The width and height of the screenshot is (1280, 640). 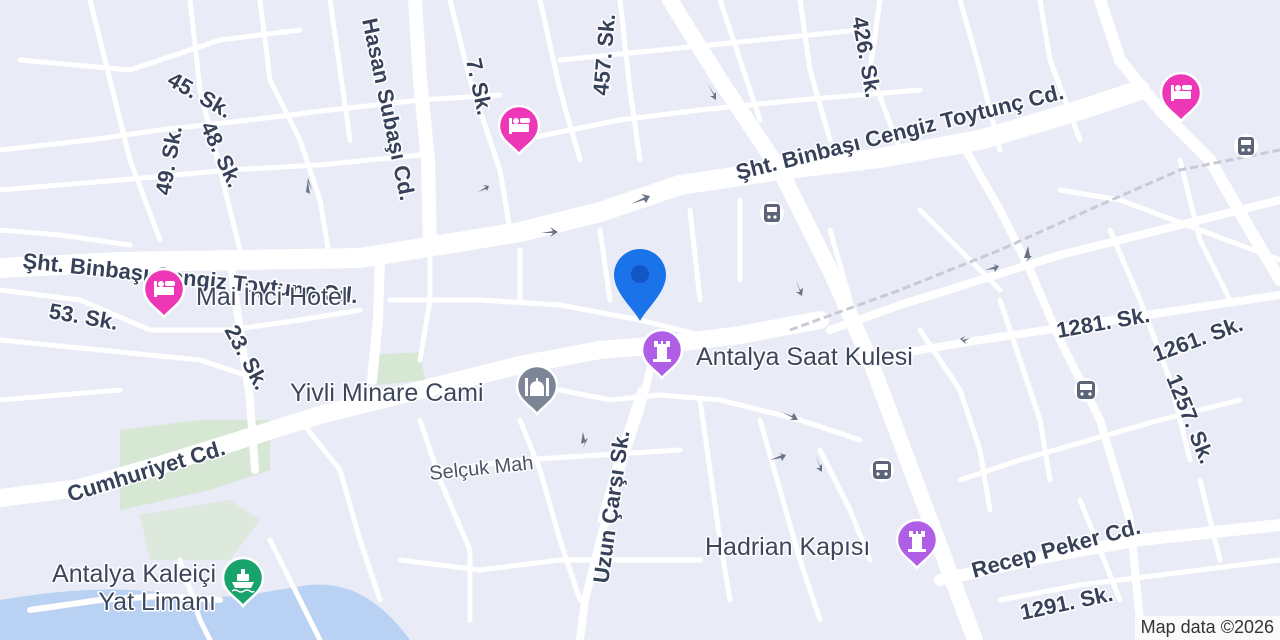 I want to click on location-pin, so click(x=640, y=285).